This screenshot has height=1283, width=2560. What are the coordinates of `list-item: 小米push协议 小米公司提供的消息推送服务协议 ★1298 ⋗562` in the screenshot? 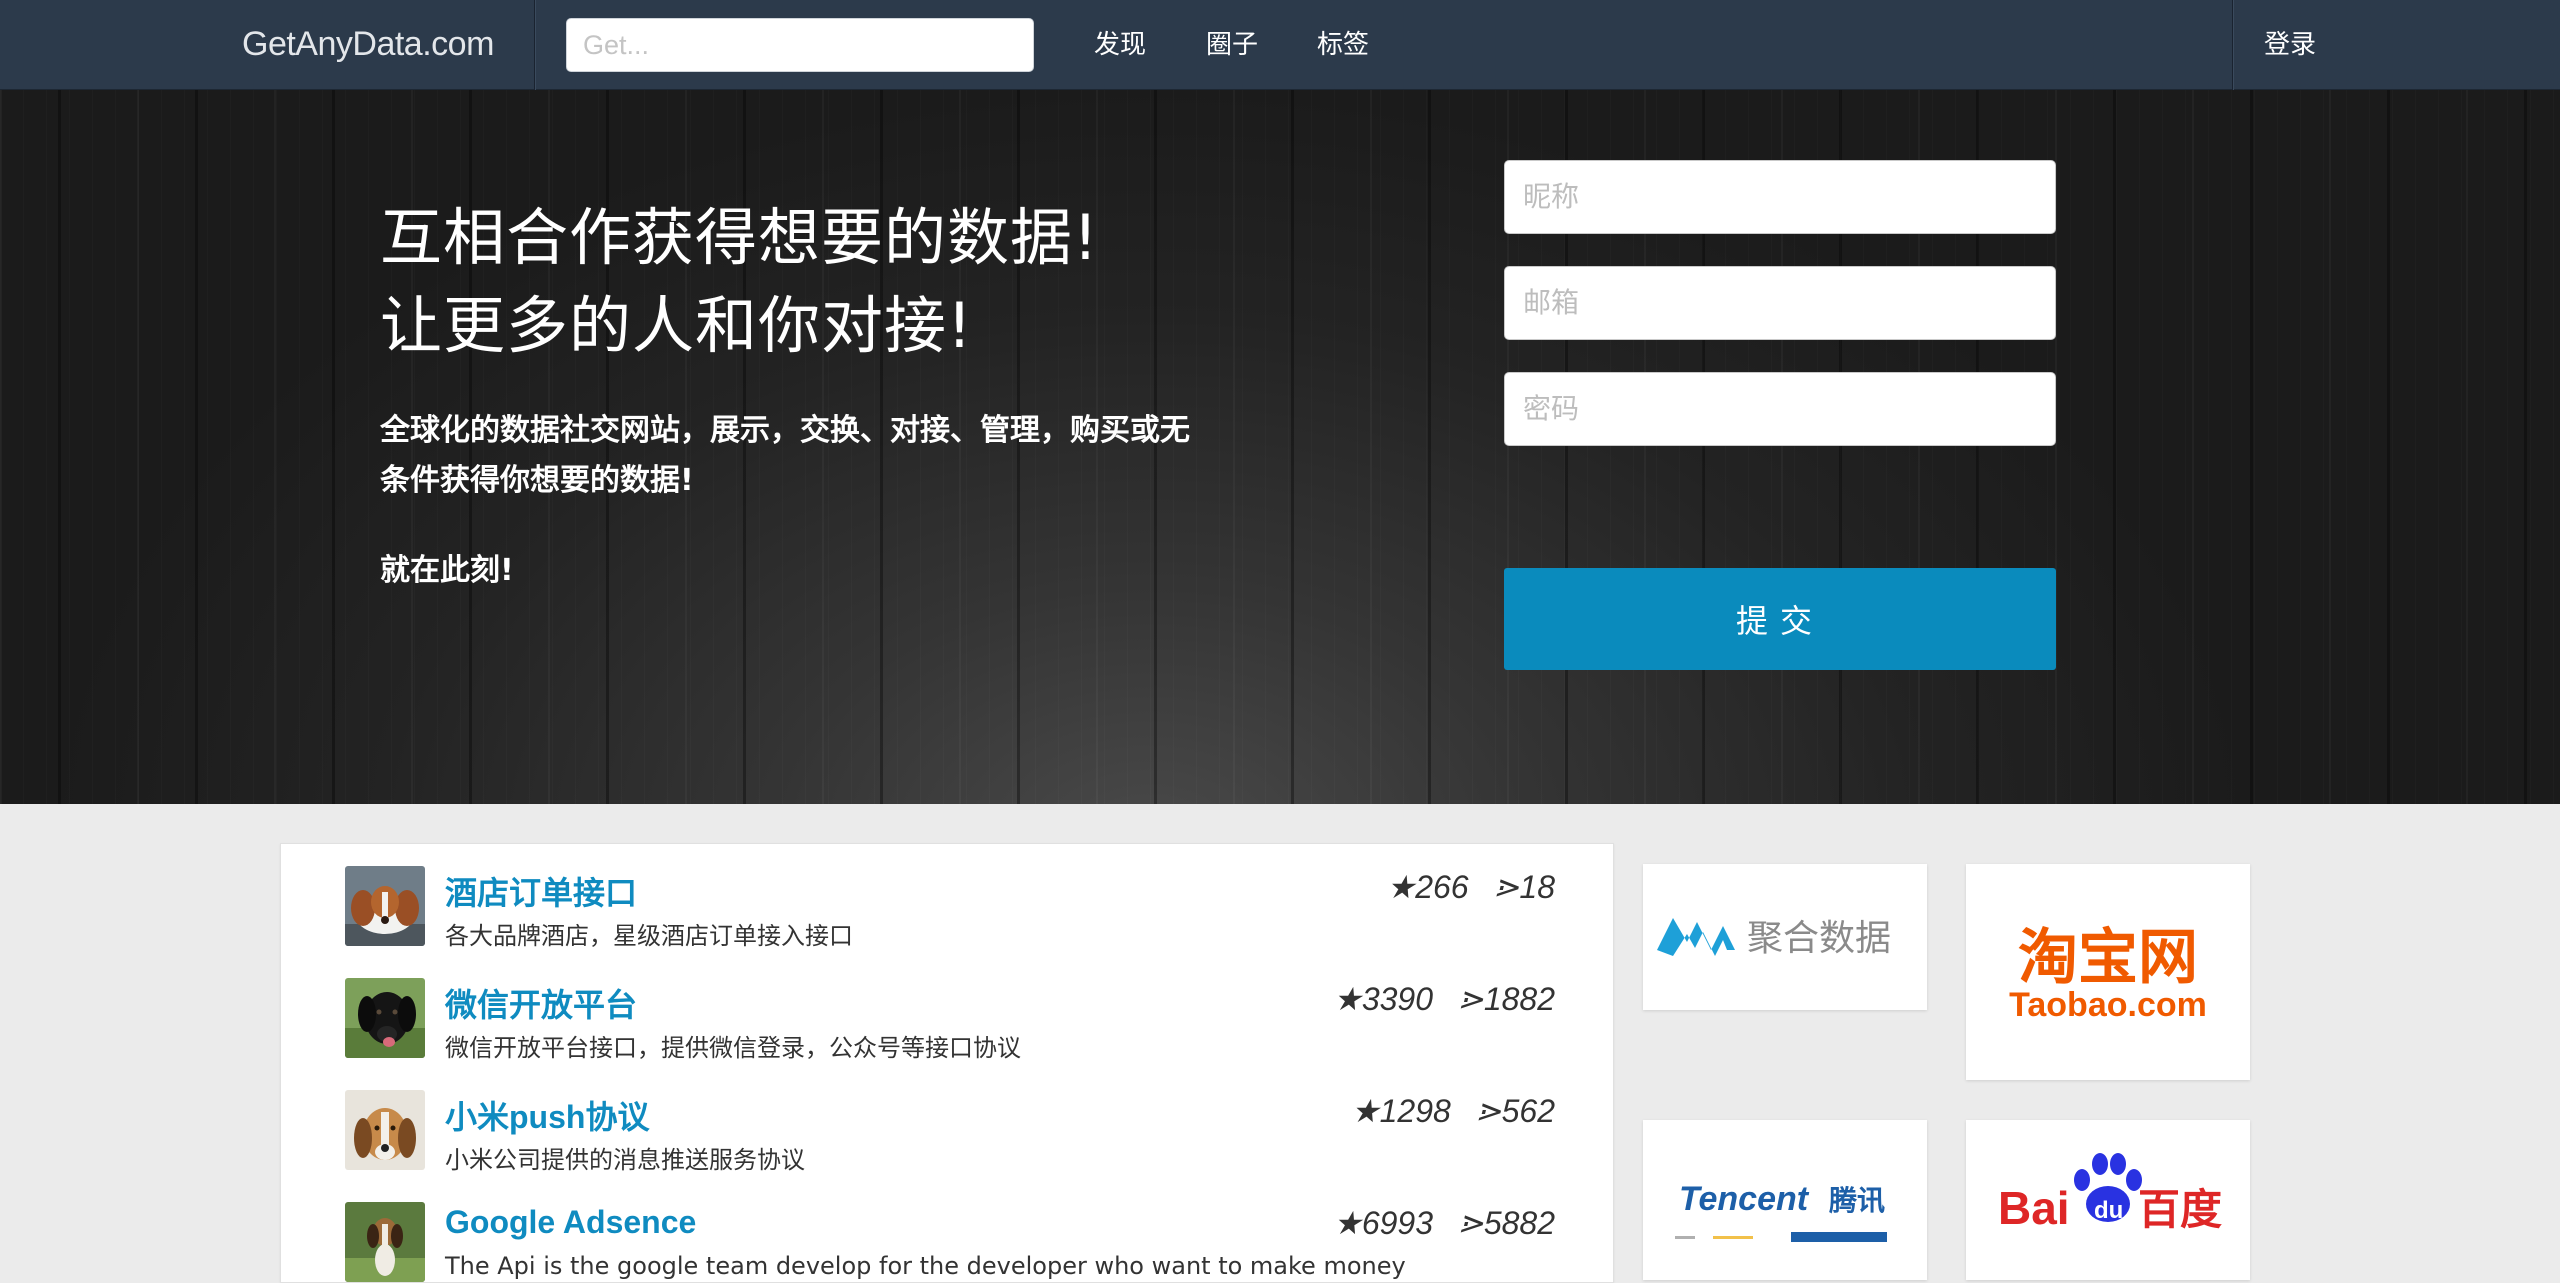 It's located at (965, 1124).